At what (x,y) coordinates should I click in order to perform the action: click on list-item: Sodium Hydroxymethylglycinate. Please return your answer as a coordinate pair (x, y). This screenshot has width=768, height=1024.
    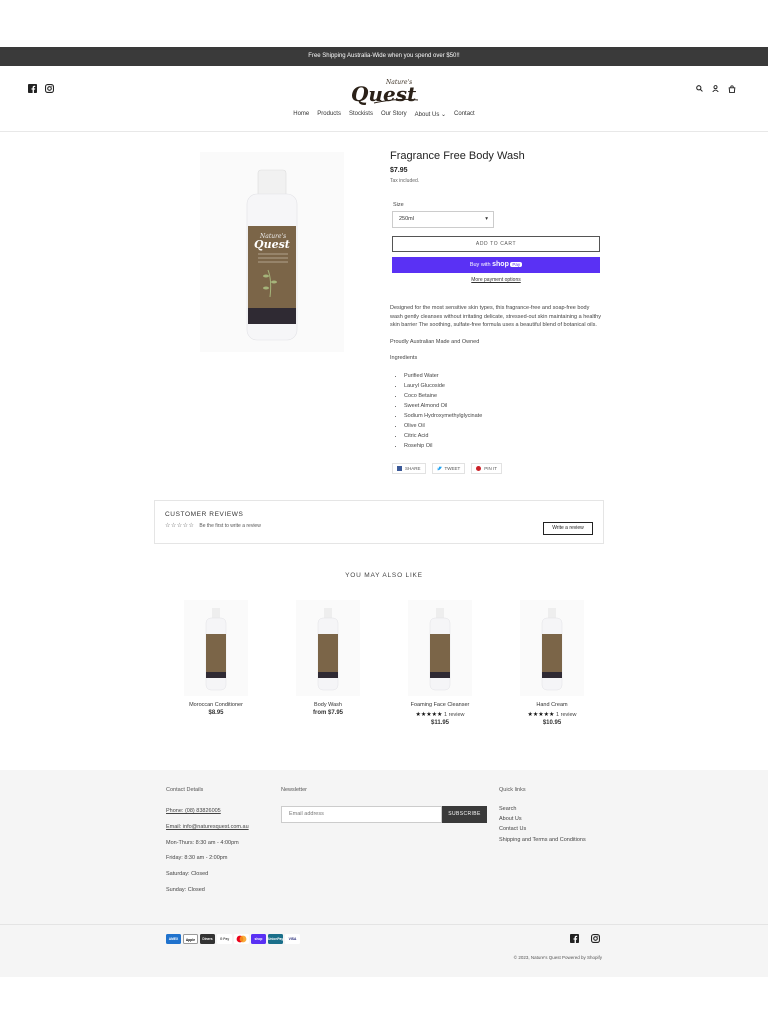
    Looking at the image, I should click on (503, 416).